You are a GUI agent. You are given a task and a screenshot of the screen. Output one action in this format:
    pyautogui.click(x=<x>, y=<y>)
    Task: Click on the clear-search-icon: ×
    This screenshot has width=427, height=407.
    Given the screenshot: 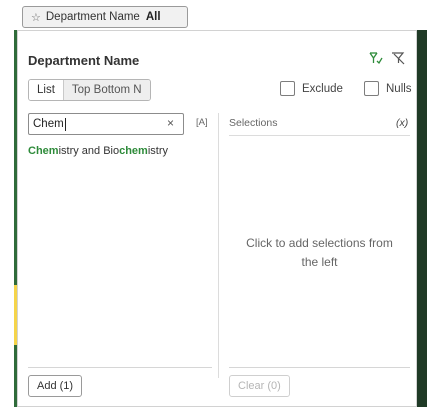 What is the action you would take?
    pyautogui.click(x=170, y=123)
    